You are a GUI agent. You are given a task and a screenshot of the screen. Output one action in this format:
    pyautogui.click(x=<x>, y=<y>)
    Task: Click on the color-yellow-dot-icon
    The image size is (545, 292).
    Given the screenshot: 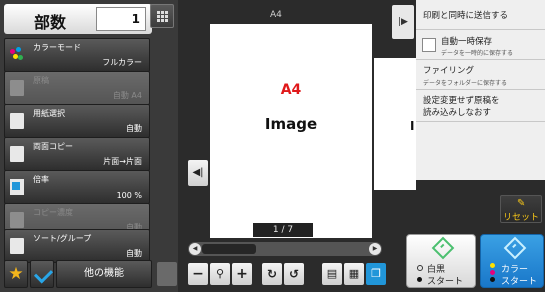 What is the action you would take?
    pyautogui.click(x=492, y=265)
    